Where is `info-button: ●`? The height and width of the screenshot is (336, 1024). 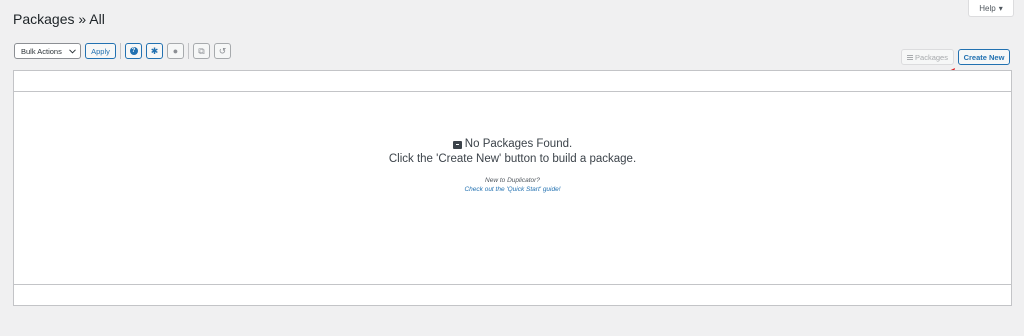 info-button: ● is located at coordinates (175, 51).